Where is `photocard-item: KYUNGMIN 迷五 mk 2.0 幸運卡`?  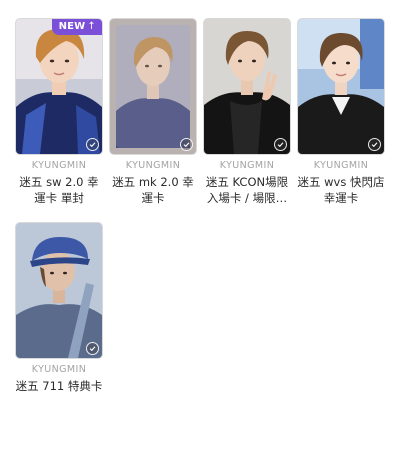 photocard-item: KYUNGMIN 迷五 mk 2.0 幸運卡 is located at coordinates (153, 112).